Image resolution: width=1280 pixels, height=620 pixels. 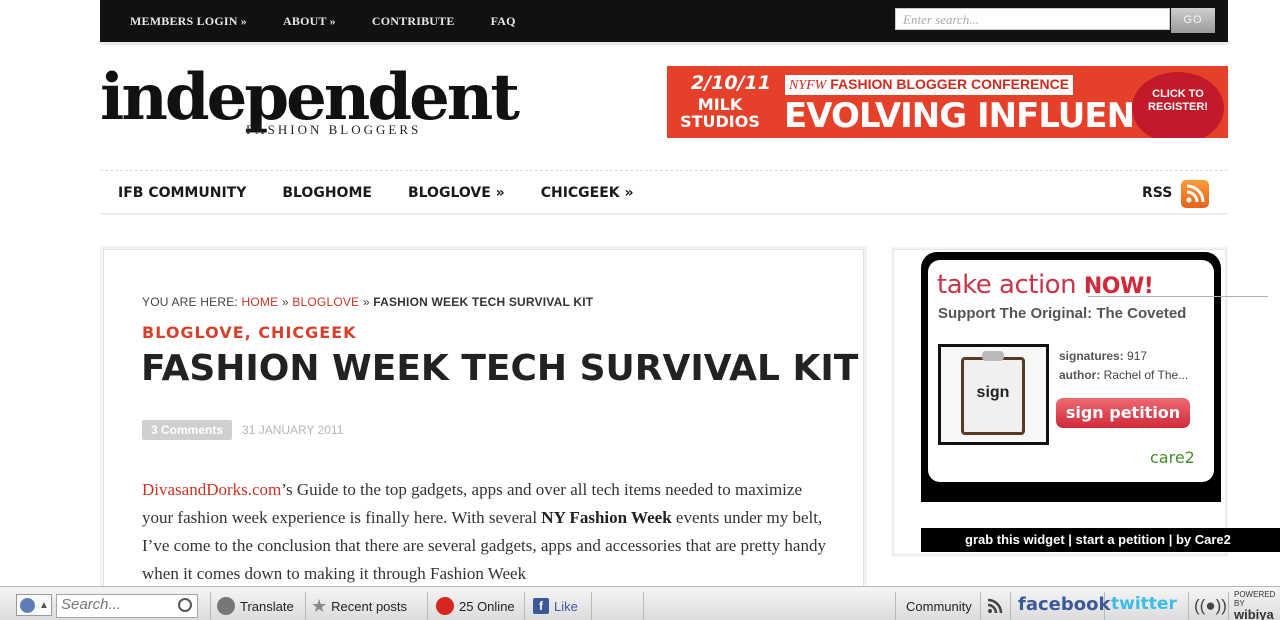 I want to click on comments-count-badge: 3 Comments, so click(x=187, y=430).